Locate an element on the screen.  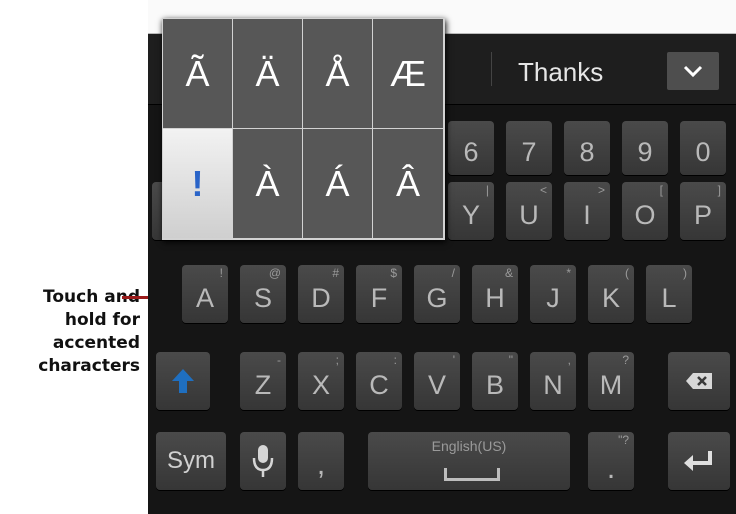
accent-a-umlaut: Ä is located at coordinates (267, 73).